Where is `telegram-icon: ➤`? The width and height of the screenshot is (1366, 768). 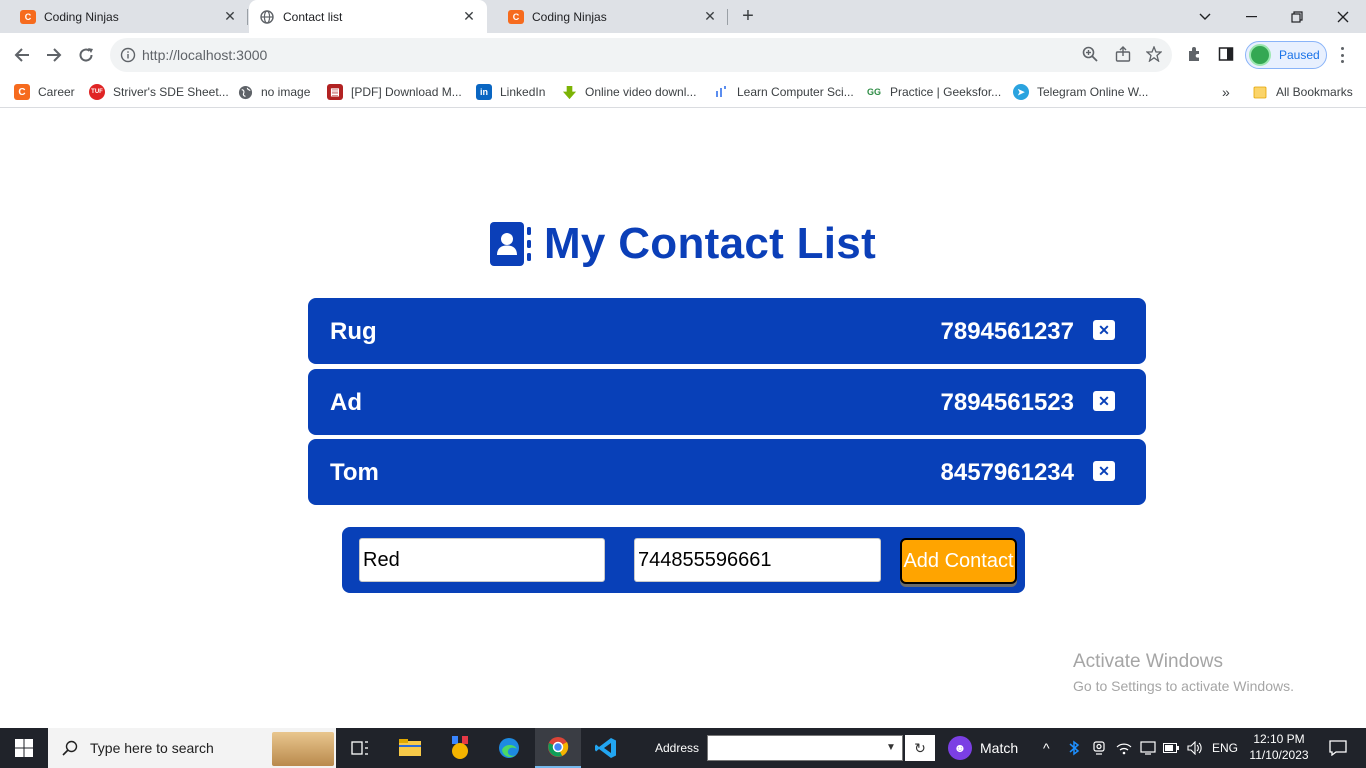
telegram-icon: ➤ is located at coordinates (1021, 92).